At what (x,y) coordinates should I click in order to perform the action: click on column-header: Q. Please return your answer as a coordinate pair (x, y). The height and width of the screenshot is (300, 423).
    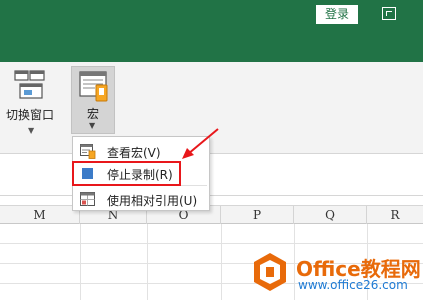
    Looking at the image, I should click on (330, 215).